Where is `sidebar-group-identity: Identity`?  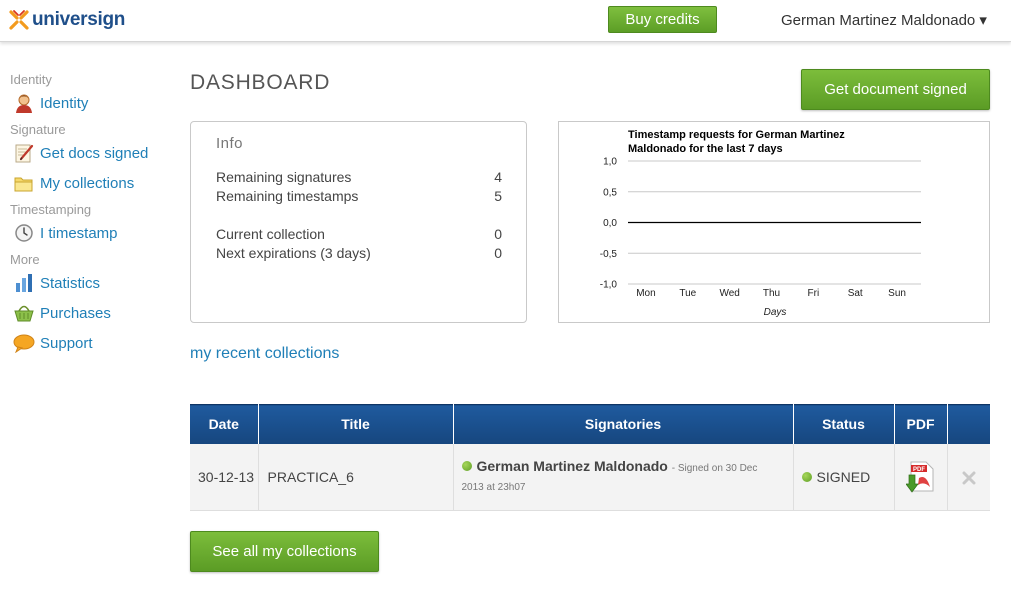 sidebar-group-identity: Identity is located at coordinates (31, 79).